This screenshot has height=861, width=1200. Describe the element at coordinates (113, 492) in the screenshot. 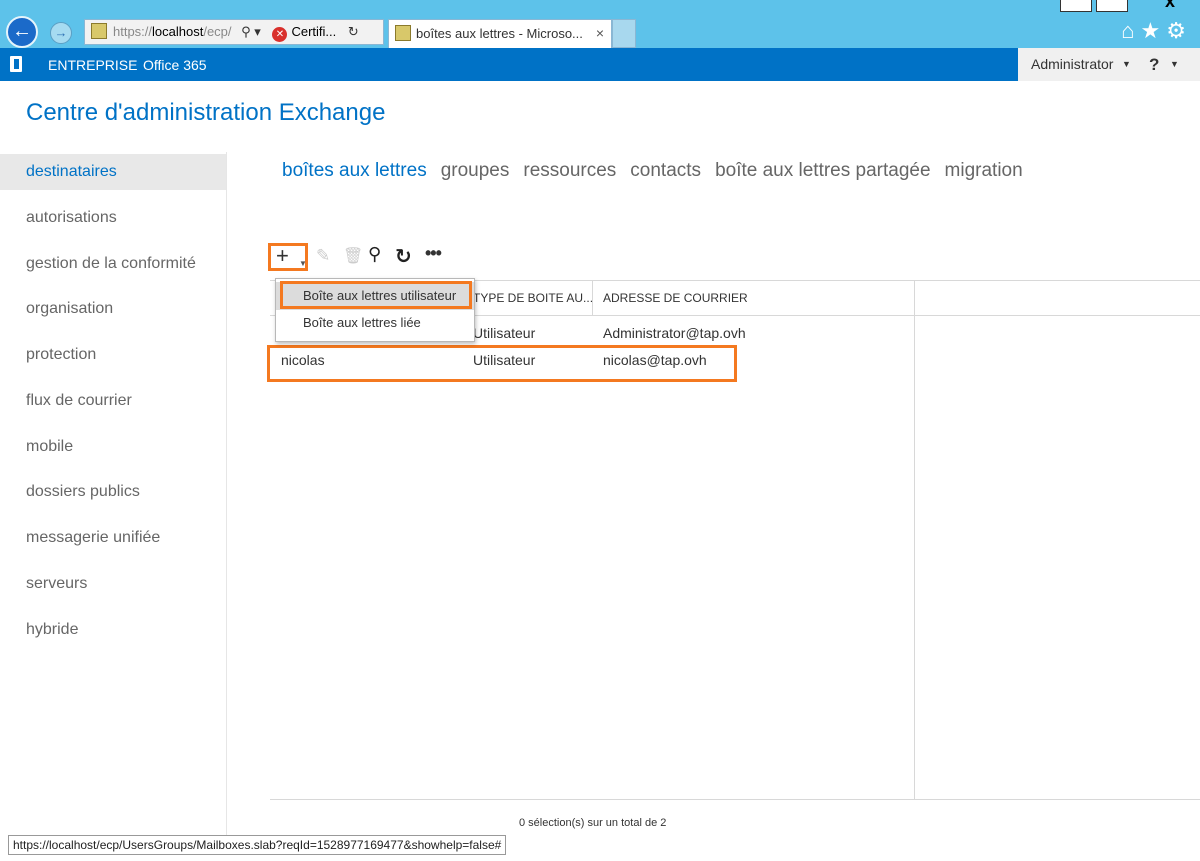

I see `sidebar-item-dossiers-publics: dossiers publics` at that location.